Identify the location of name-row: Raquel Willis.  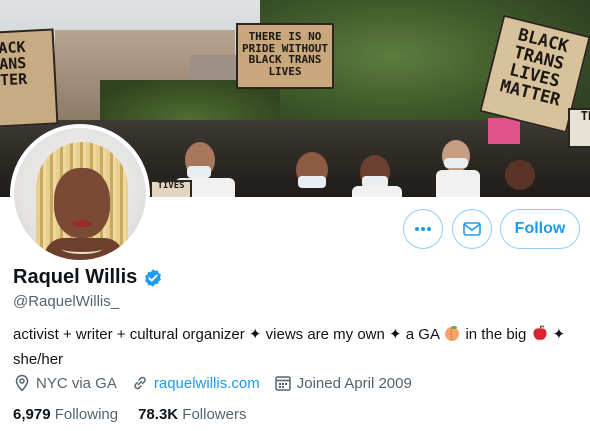
(88, 277).